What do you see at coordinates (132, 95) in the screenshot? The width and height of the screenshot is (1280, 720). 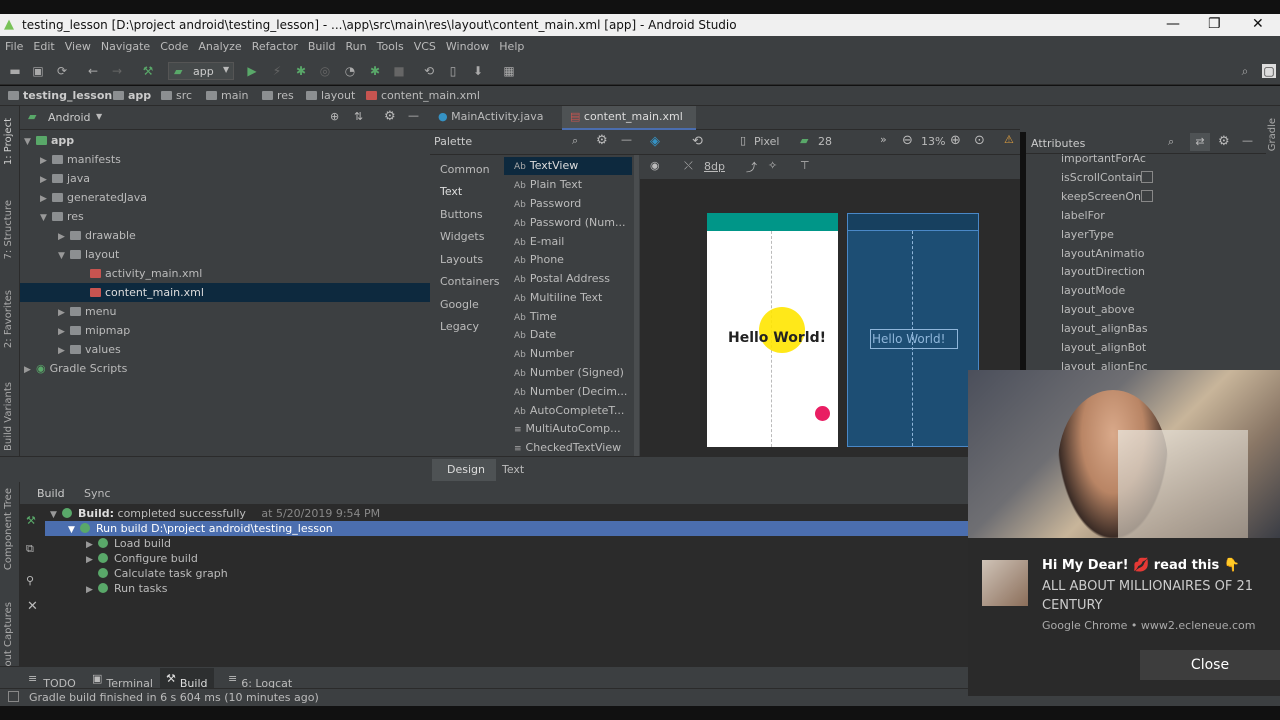 I see `breadcrumb-app: app` at bounding box center [132, 95].